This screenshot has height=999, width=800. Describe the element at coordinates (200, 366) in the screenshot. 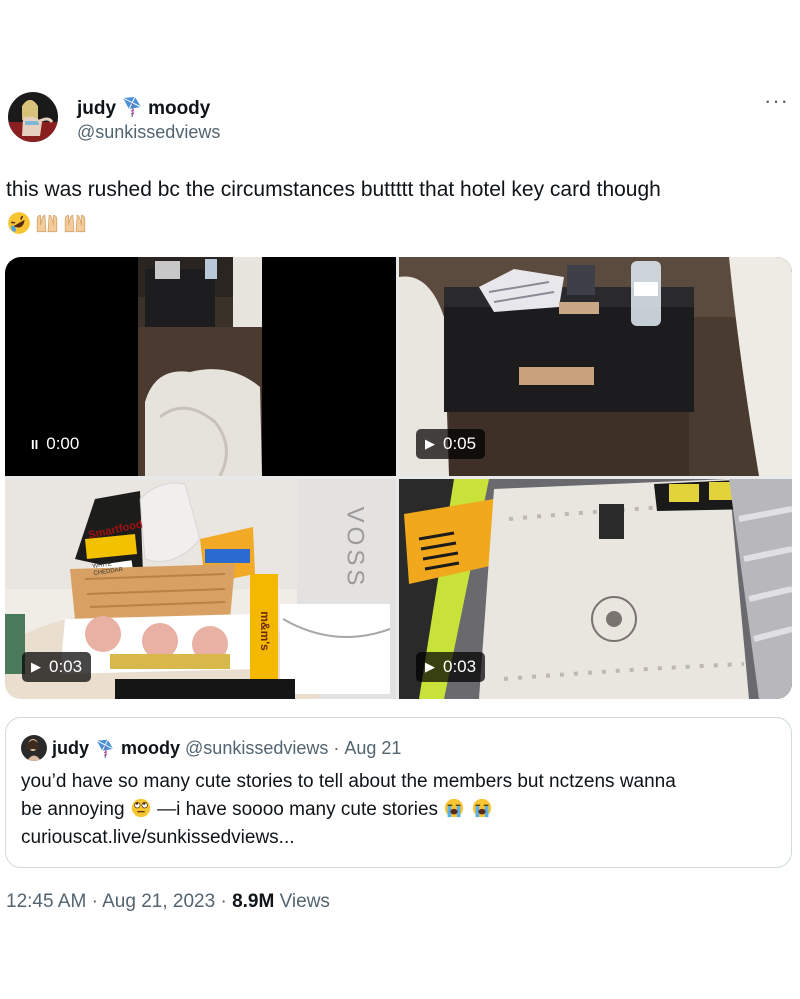

I see `video-thumbnail-1: II 0:00` at that location.